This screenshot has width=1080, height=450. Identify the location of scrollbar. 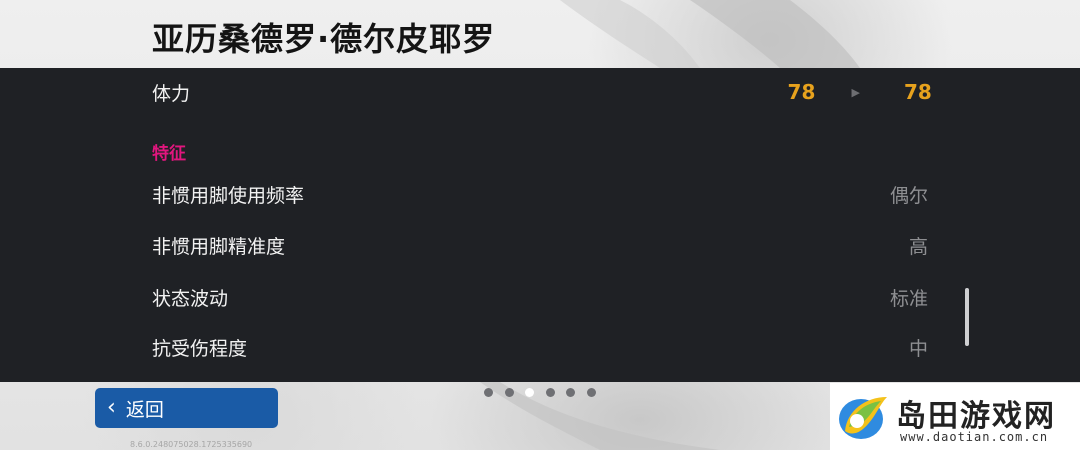
(967, 317).